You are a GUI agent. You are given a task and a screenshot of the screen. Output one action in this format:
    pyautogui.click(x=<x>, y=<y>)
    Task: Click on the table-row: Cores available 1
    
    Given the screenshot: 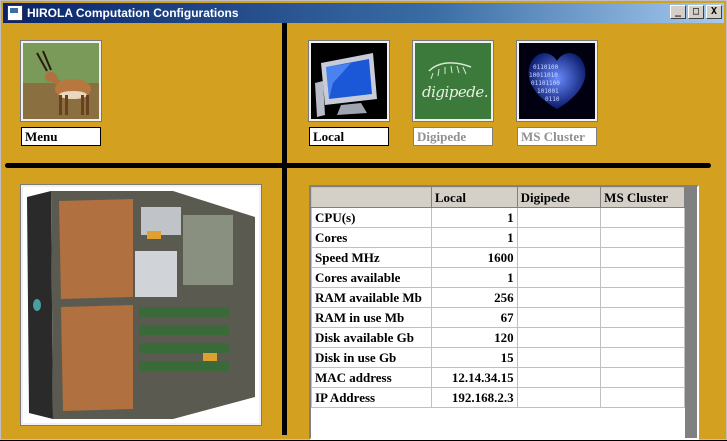 What is the action you would take?
    pyautogui.click(x=498, y=277)
    